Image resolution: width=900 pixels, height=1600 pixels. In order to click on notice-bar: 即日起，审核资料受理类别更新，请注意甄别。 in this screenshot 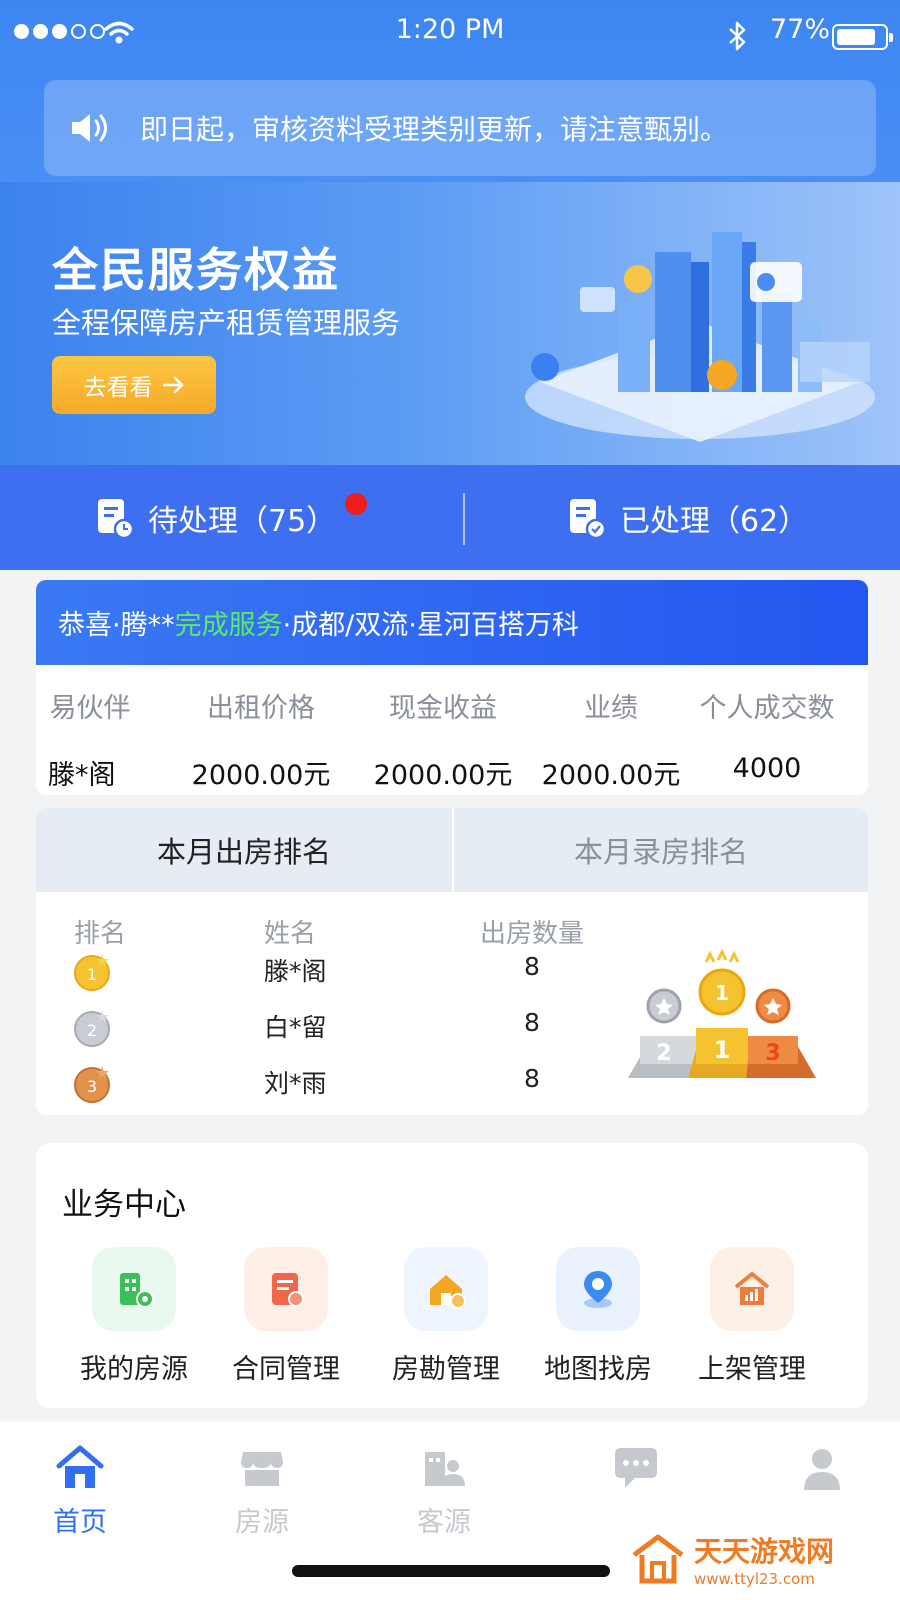, I will do `click(460, 128)`.